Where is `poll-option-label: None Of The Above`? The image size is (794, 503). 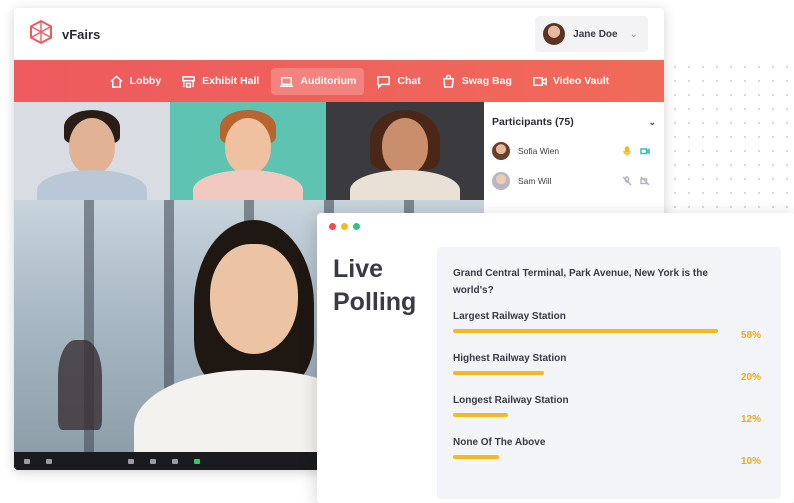 poll-option-label: None Of The Above is located at coordinates (499, 442).